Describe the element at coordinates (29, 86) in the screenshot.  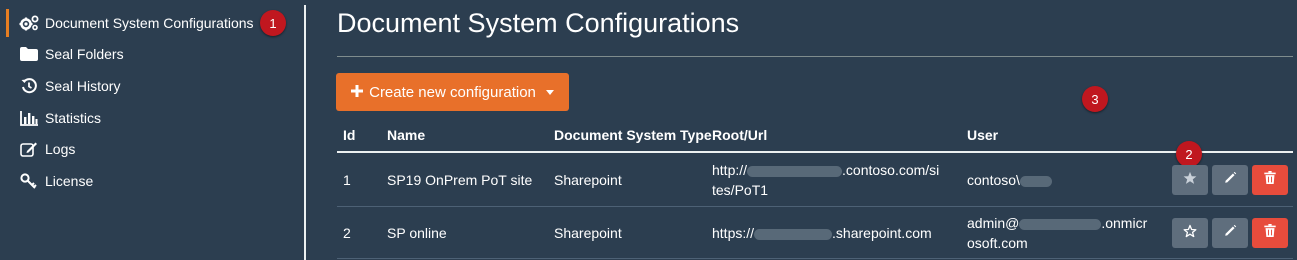
I see `history-icon` at that location.